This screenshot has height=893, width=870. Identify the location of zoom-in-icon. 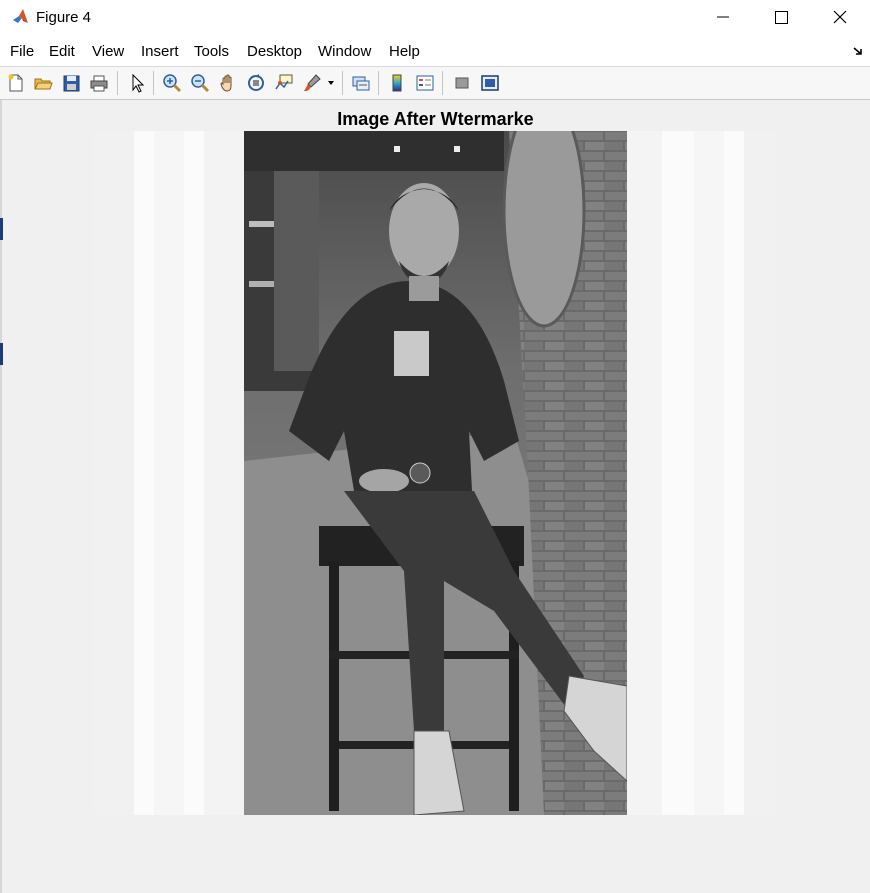
(172, 83).